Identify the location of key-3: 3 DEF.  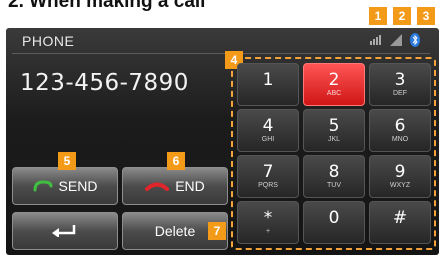
(400, 84).